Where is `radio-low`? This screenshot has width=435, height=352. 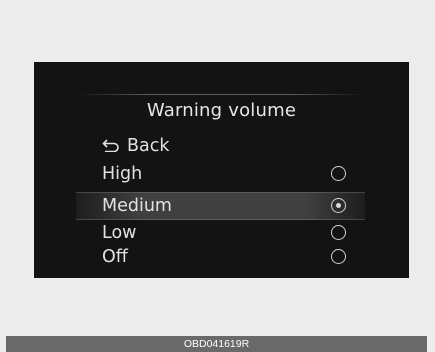
radio-low is located at coordinates (338, 232).